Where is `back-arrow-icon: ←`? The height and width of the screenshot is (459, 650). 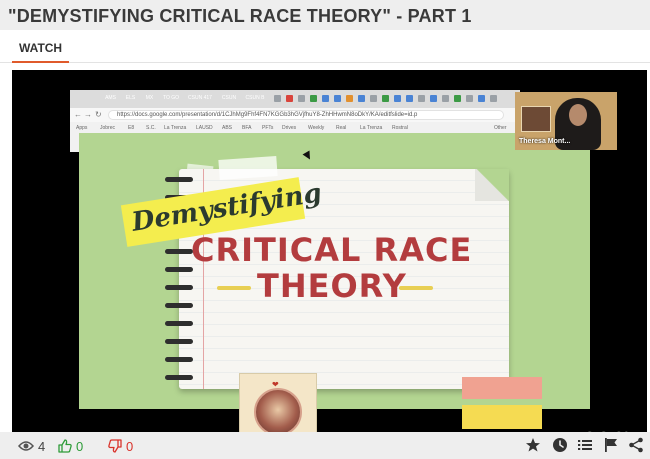 back-arrow-icon: ← is located at coordinates (78, 114).